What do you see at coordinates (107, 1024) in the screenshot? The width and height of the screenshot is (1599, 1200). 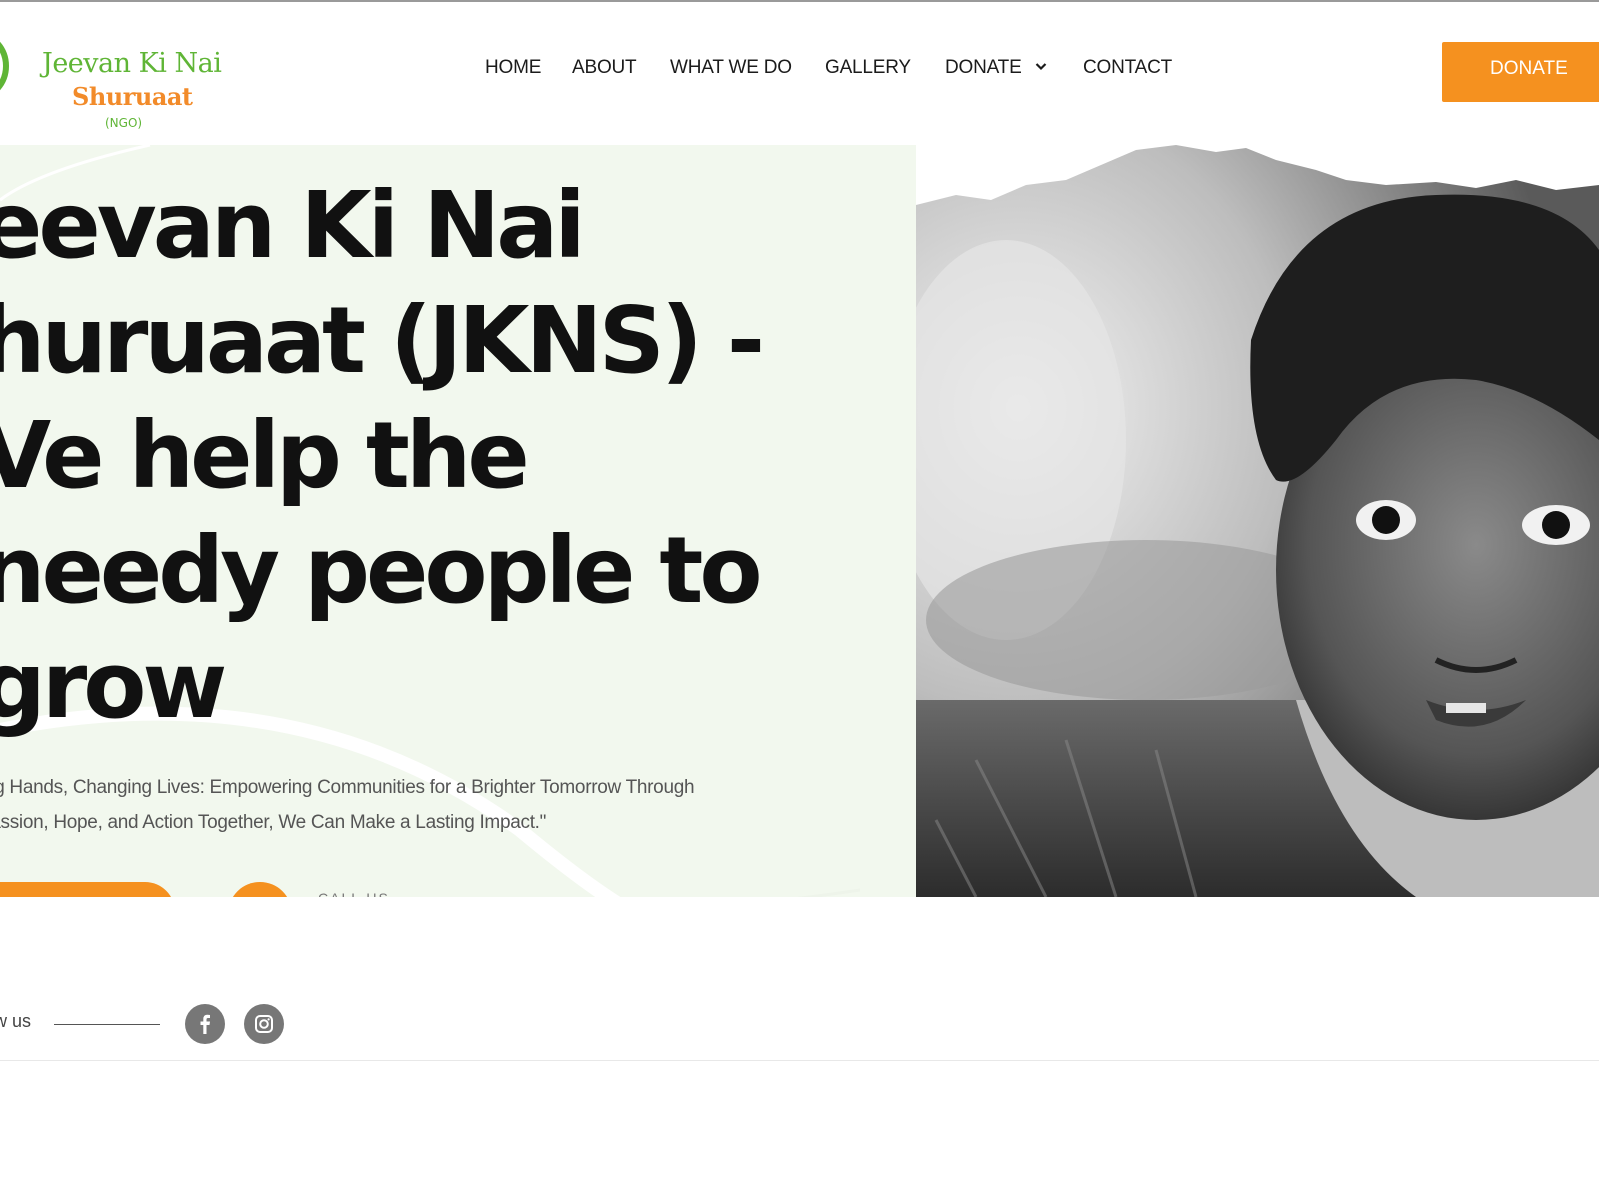 I see `follow-divider-line` at bounding box center [107, 1024].